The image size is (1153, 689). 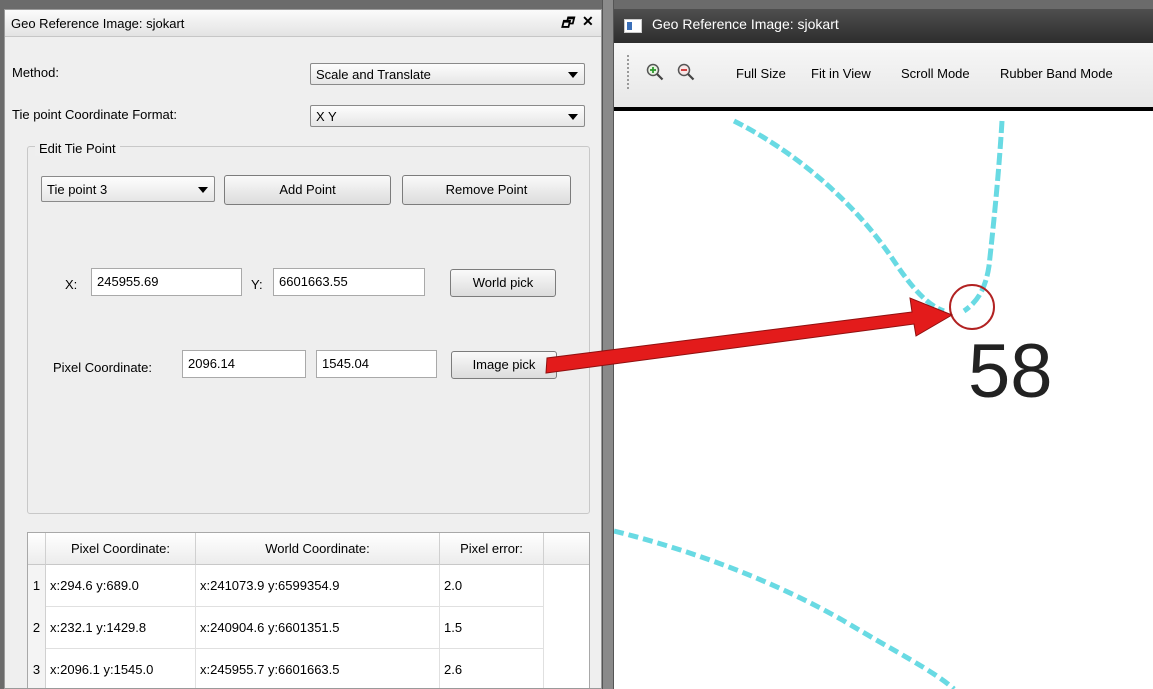 I want to click on toolbar-grip, so click(x=629, y=72).